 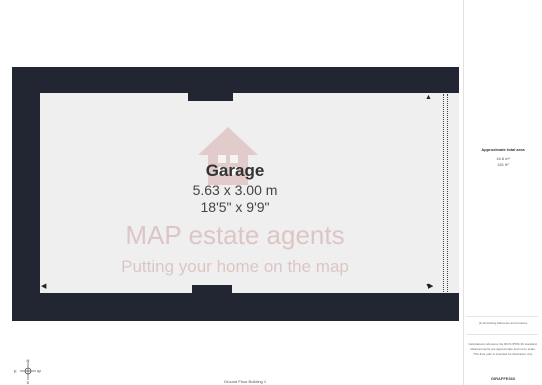 What do you see at coordinates (210, 97) in the screenshot?
I see `wall-pier-top` at bounding box center [210, 97].